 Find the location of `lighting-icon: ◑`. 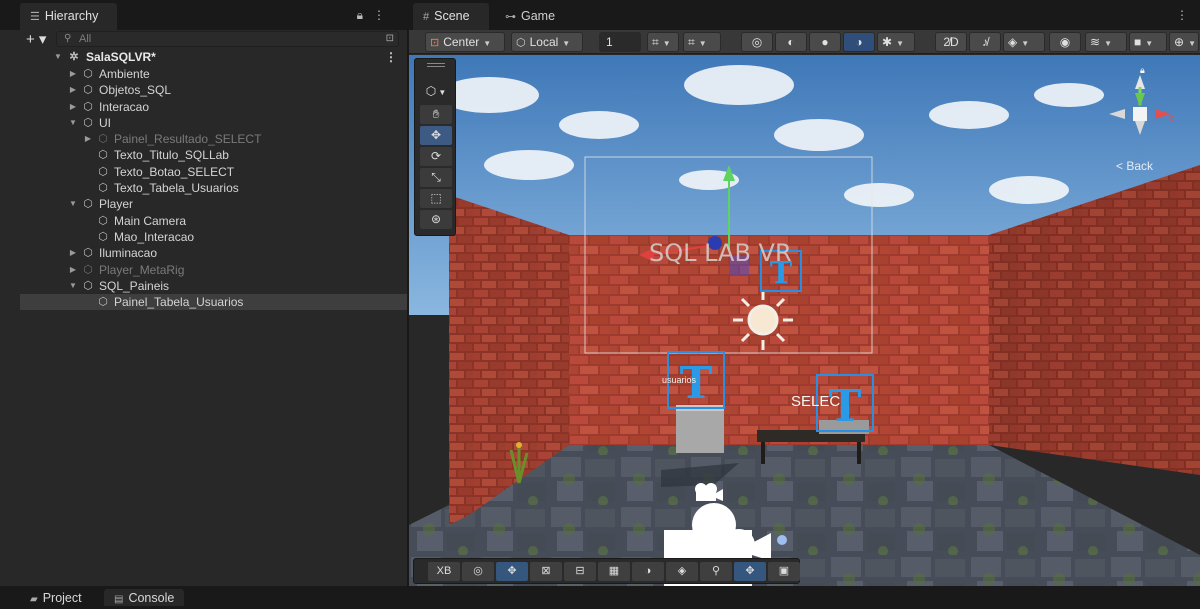

lighting-icon: ◑ is located at coordinates (859, 42).